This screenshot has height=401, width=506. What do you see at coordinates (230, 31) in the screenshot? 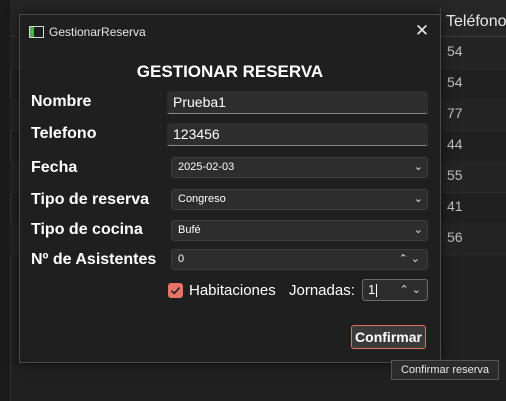
I see `title-bar: GestionarReserva ✕` at bounding box center [230, 31].